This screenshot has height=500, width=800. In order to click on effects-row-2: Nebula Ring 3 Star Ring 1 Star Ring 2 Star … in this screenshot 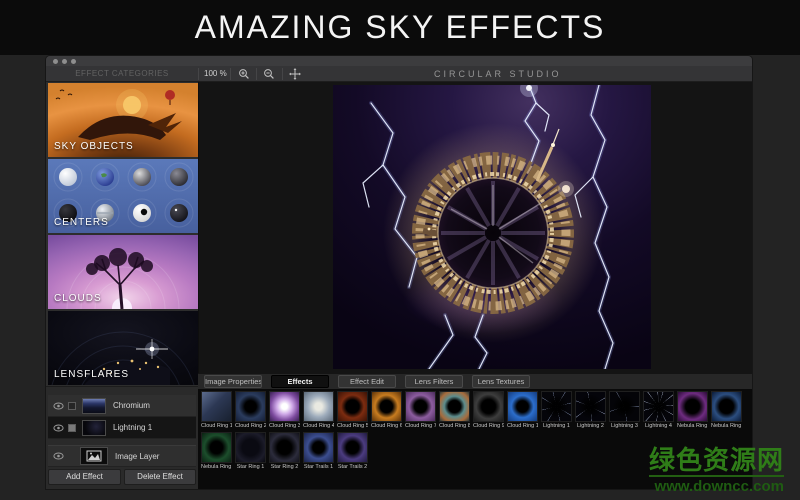, I will do `click(284, 451)`.